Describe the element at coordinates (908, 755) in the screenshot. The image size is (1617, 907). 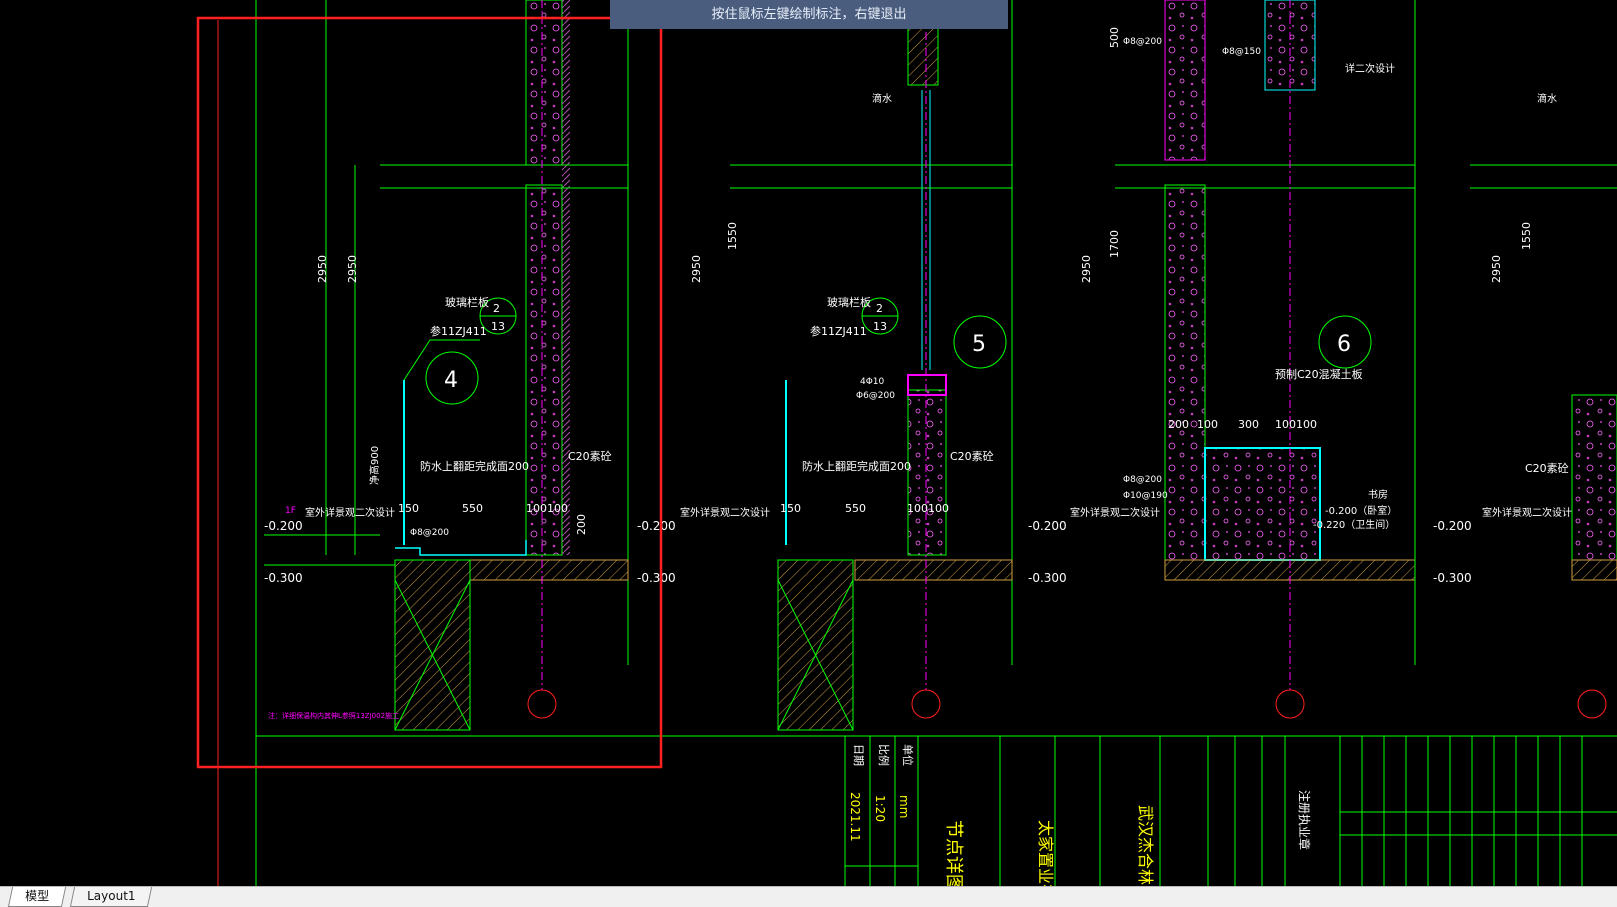
I see `unit-label: 单位` at that location.